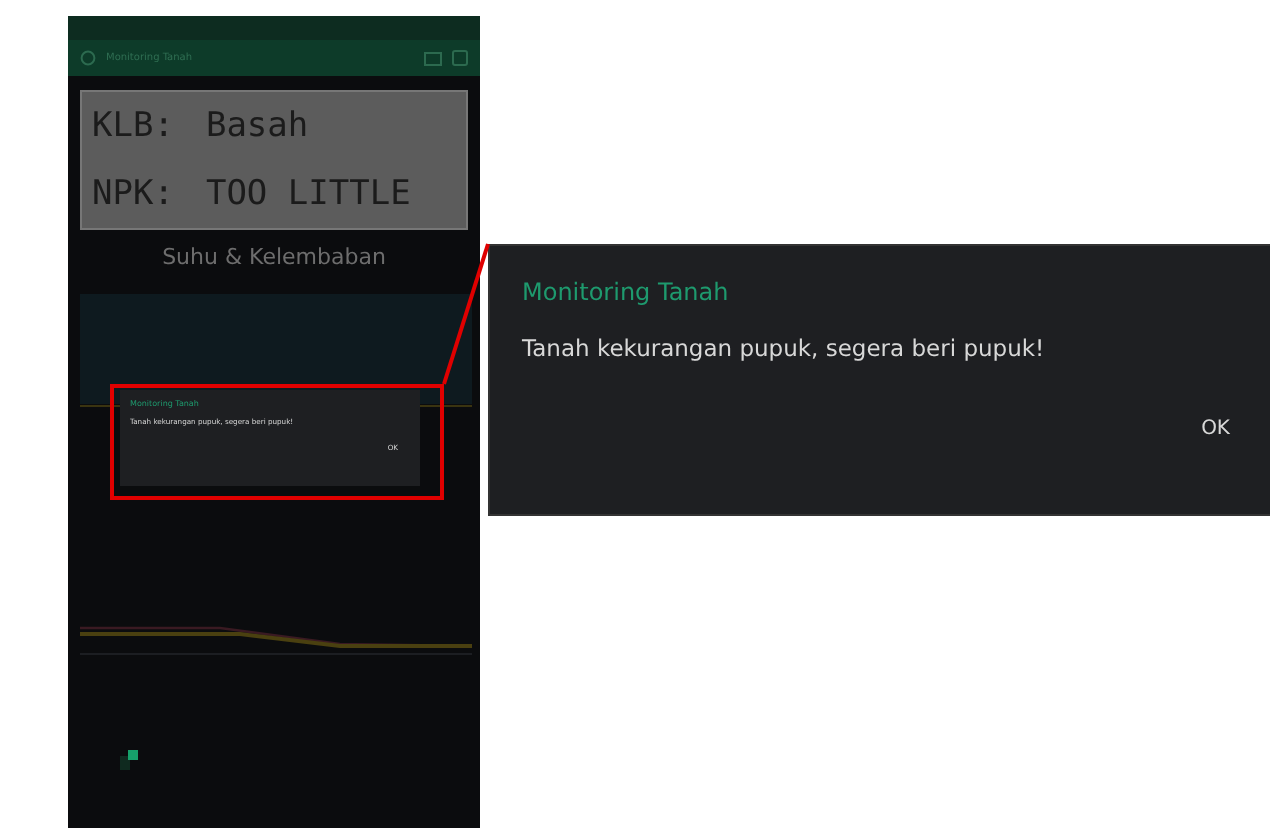 This screenshot has height=828, width=1270. What do you see at coordinates (130, 760) in the screenshot?
I see `chart-widget-icon` at bounding box center [130, 760].